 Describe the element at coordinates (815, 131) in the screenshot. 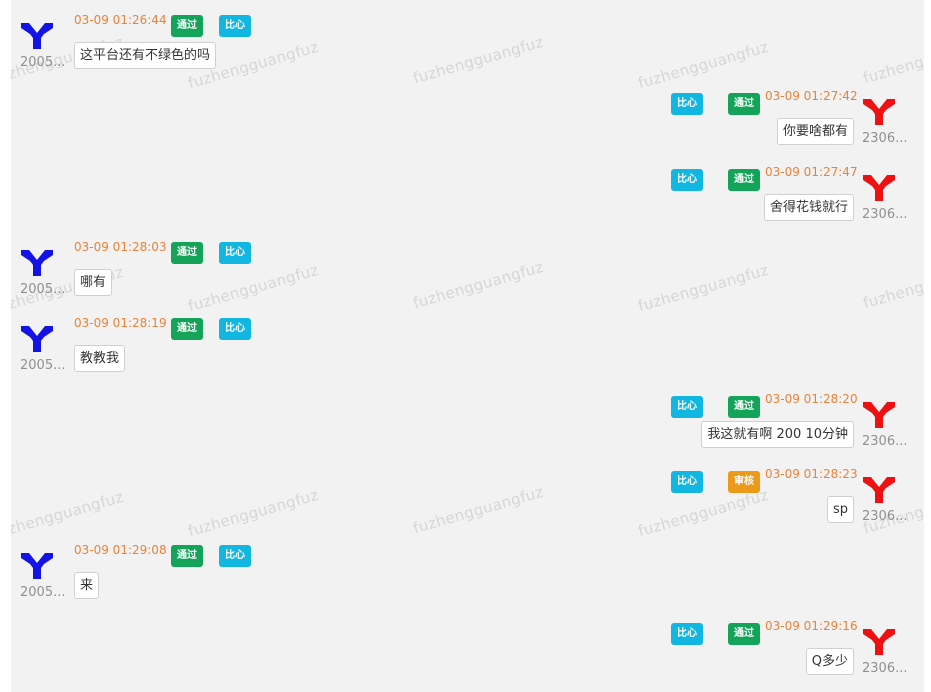

I see `message-bubble: 你要啥都有` at that location.